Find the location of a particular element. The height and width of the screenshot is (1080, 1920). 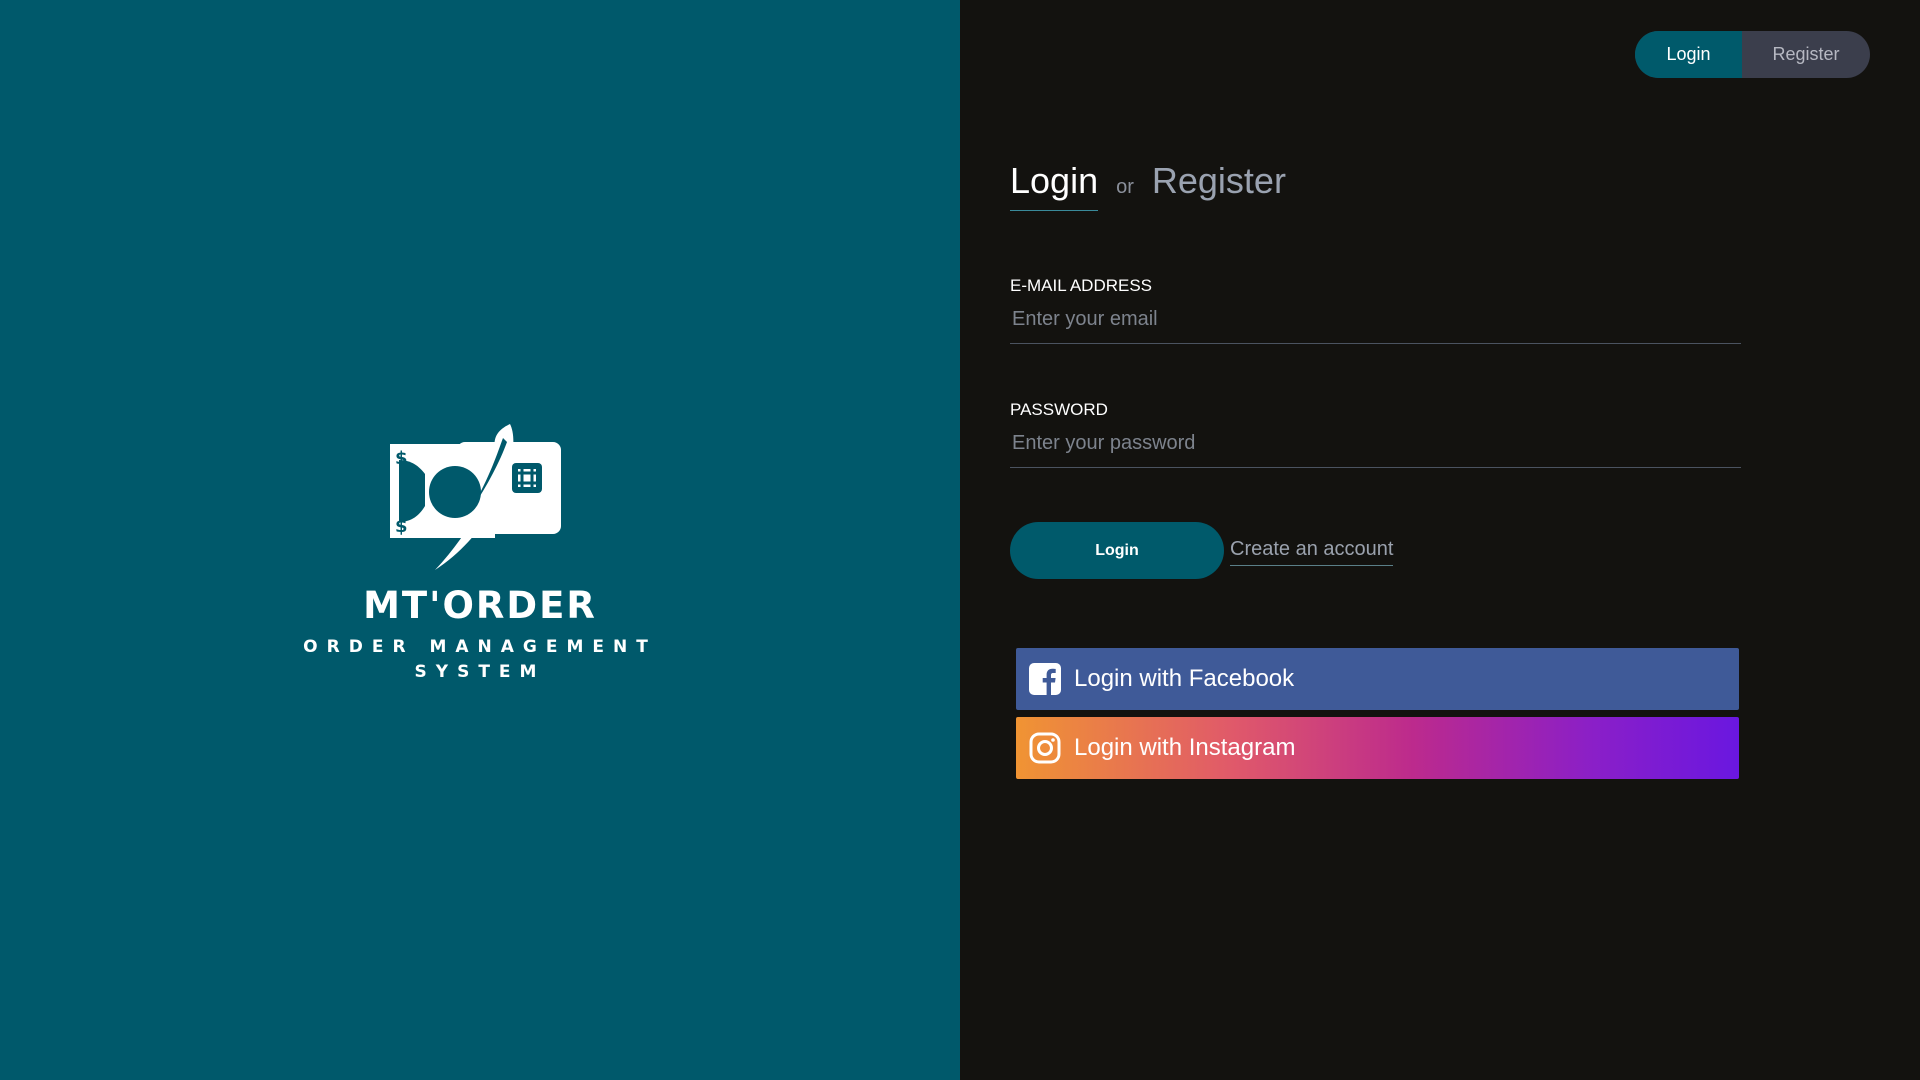

switch-login-tab: Login is located at coordinates (1688, 54).